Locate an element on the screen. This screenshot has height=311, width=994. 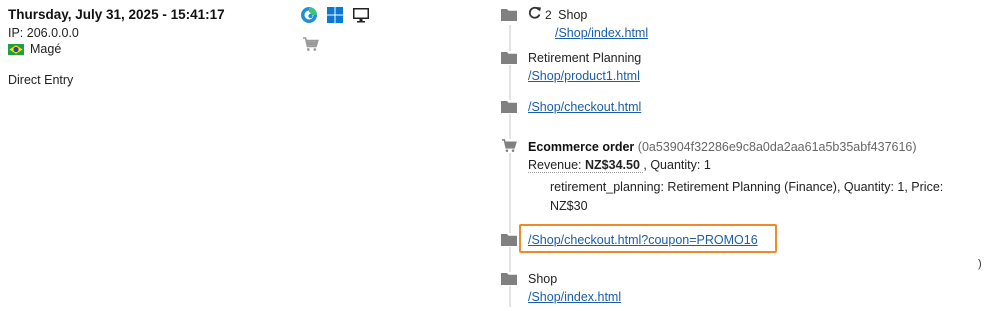
visit-city: Magé is located at coordinates (46, 49).